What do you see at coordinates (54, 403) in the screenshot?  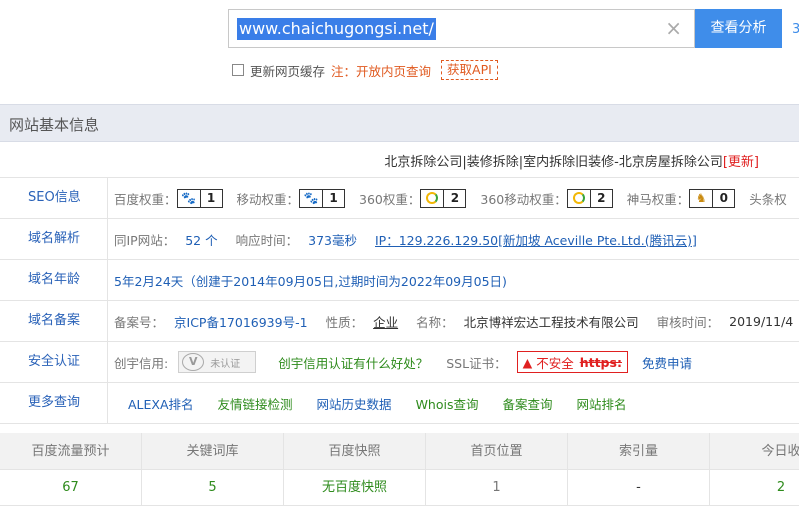 I see `more-query-label: 更多查询` at bounding box center [54, 403].